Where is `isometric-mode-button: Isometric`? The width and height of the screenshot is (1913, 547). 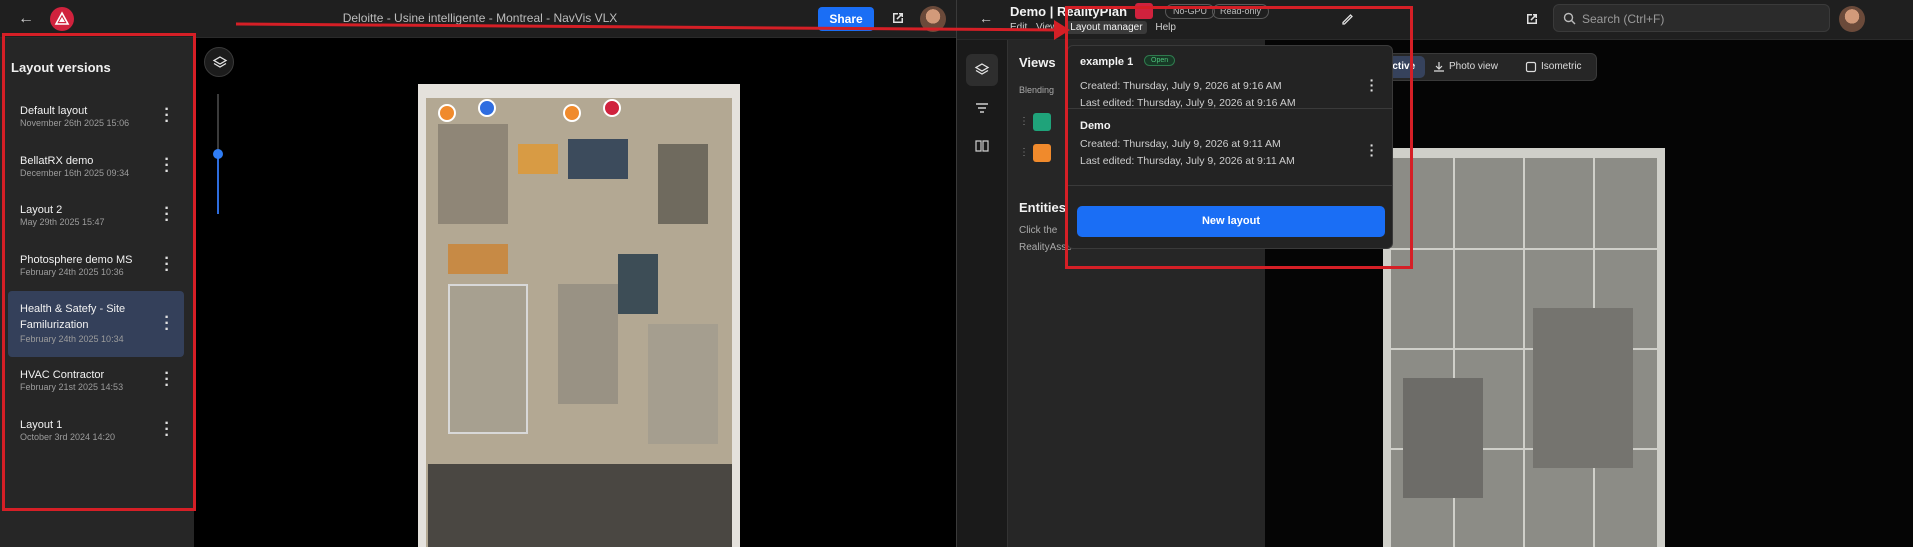
isometric-mode-button: Isometric is located at coordinates (1557, 67).